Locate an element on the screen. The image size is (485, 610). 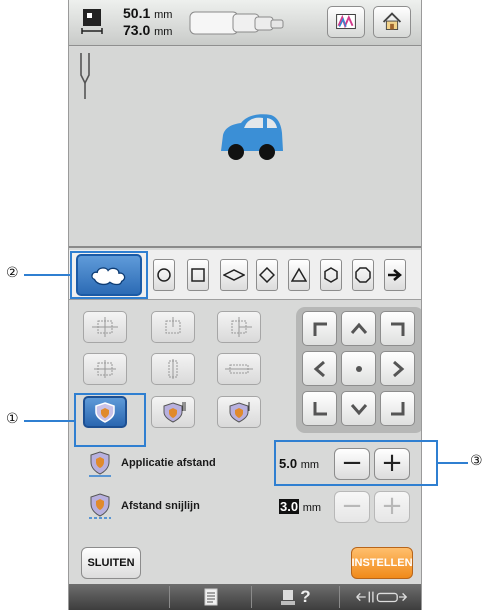
move-down-right-button is located at coordinates (397, 408).